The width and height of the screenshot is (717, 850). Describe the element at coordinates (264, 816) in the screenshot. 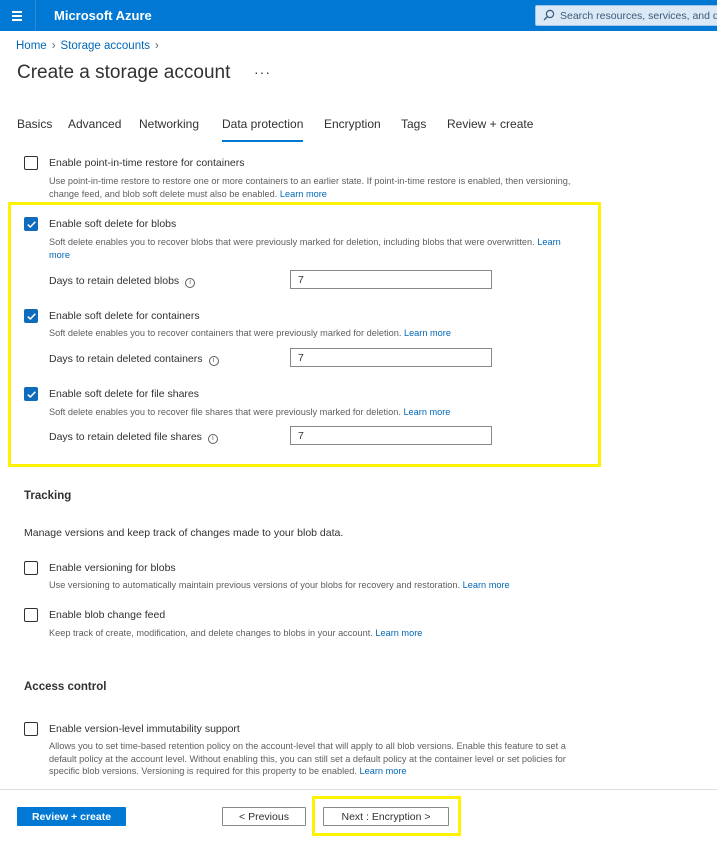

I see `previous-button: < Previous` at that location.